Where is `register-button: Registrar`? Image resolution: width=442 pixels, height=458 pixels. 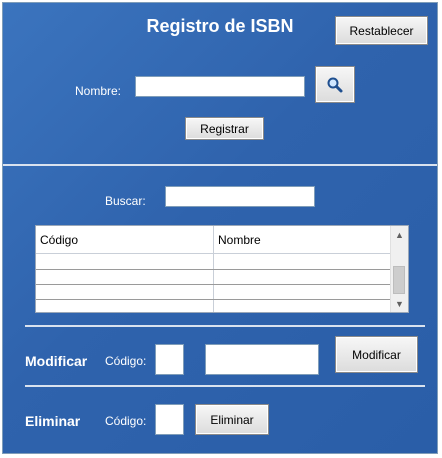 register-button: Registrar is located at coordinates (224, 128).